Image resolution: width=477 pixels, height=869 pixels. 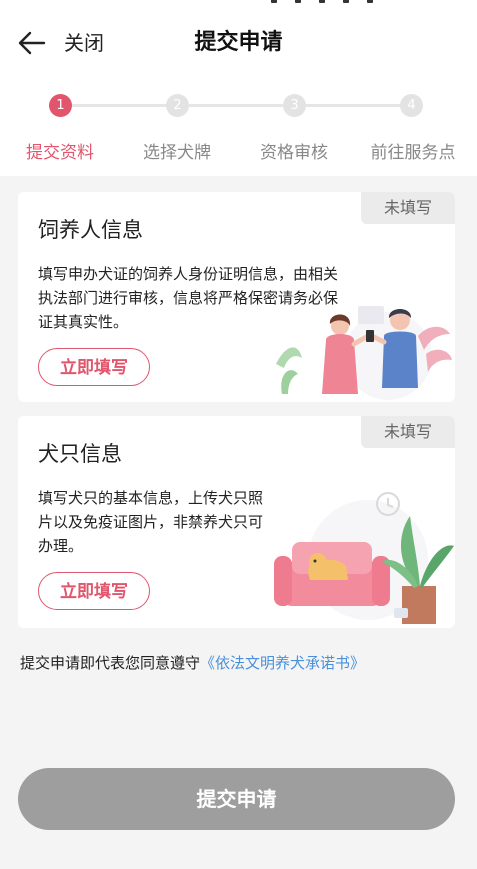 What do you see at coordinates (90, 230) in the screenshot?
I see `card-title: 饲养人信息` at bounding box center [90, 230].